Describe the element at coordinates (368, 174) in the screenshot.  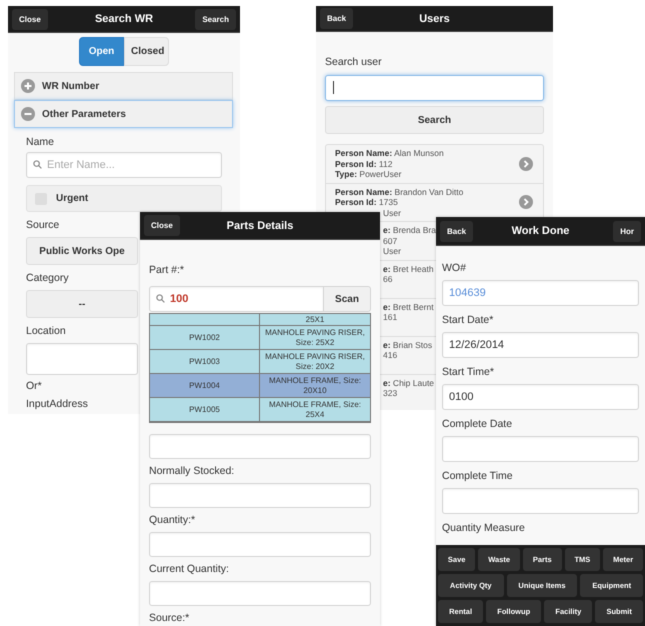
I see `user-detail: Type: PowerUser` at that location.